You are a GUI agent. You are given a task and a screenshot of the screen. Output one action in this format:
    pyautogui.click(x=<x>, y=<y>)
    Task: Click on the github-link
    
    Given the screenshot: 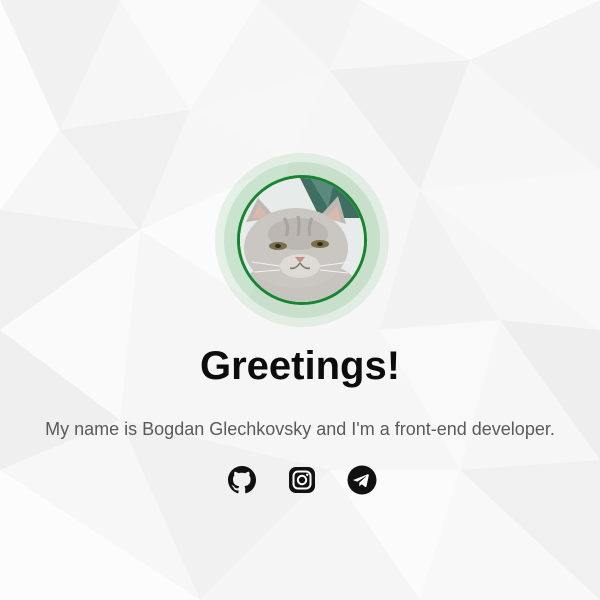 What is the action you would take?
    pyautogui.click(x=242, y=480)
    